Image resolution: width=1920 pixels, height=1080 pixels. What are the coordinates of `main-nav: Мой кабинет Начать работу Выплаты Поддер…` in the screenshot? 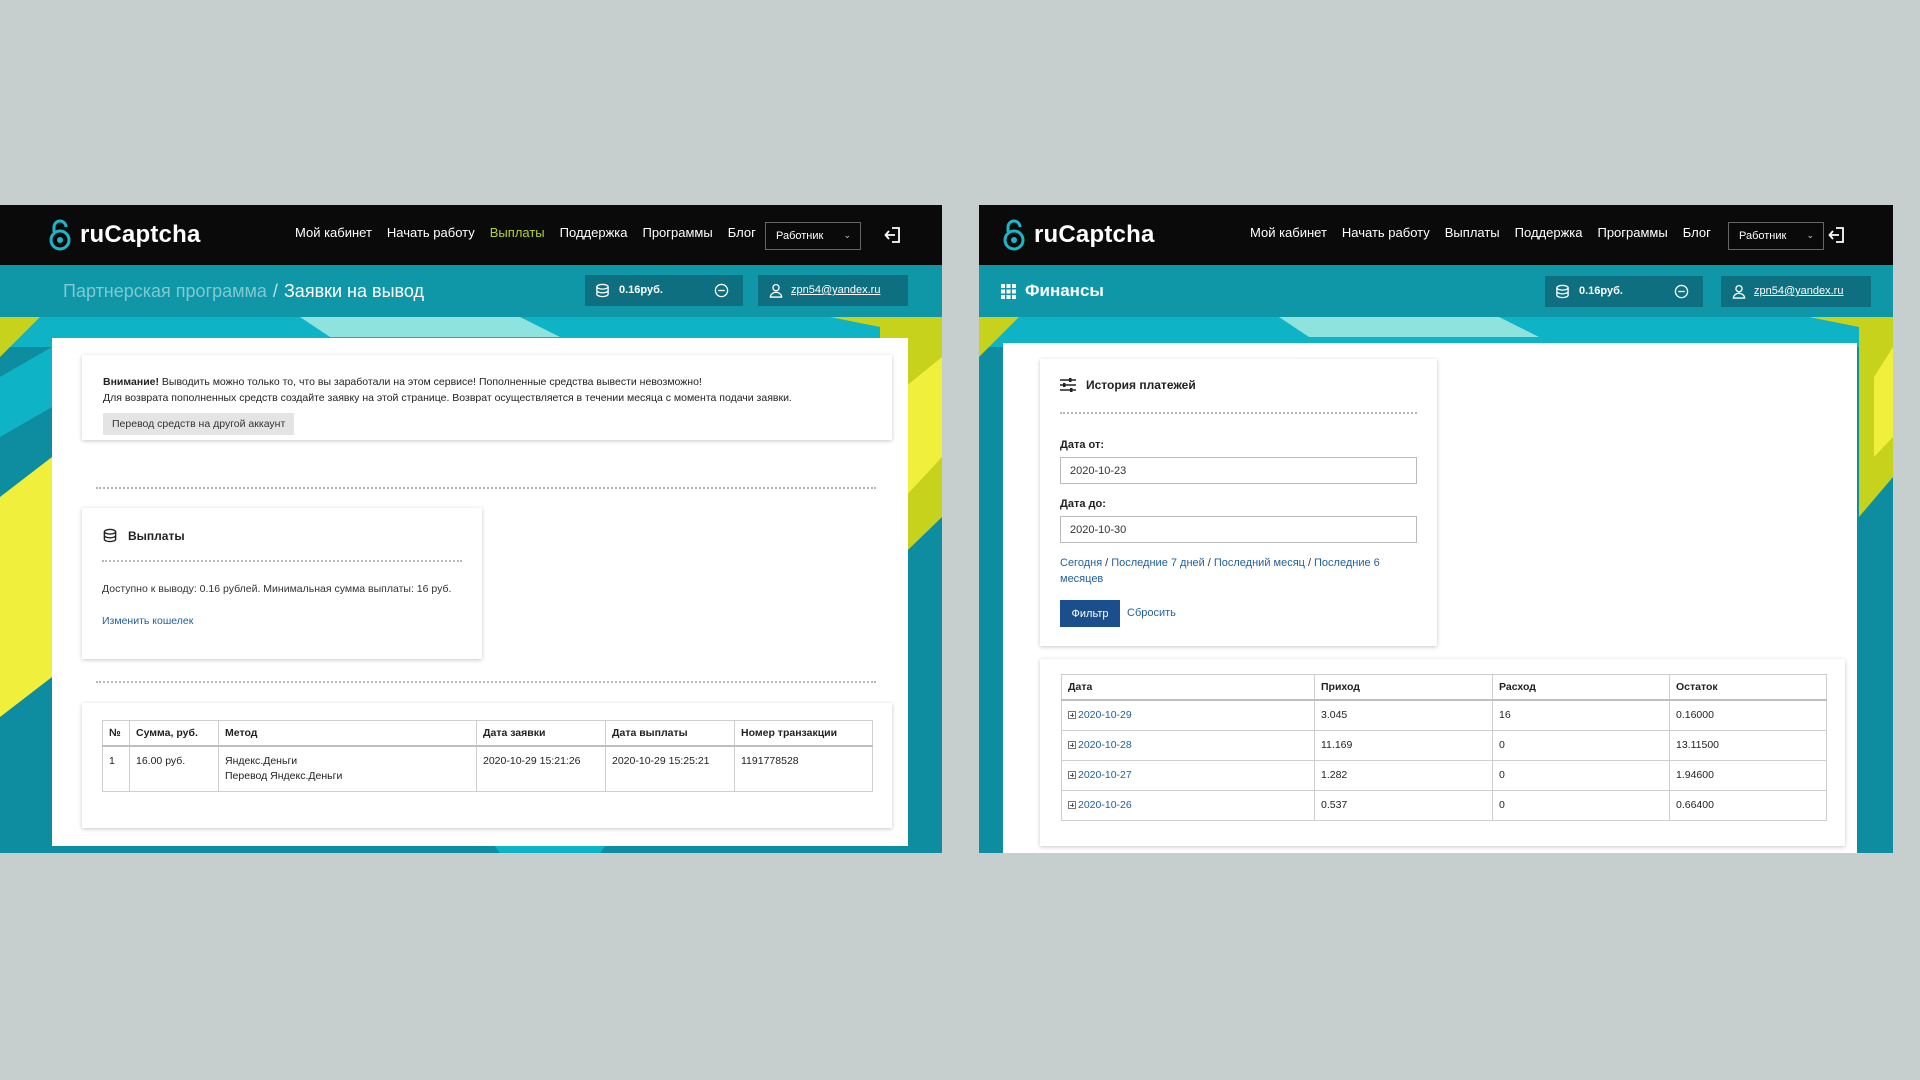 It's located at (533, 232).